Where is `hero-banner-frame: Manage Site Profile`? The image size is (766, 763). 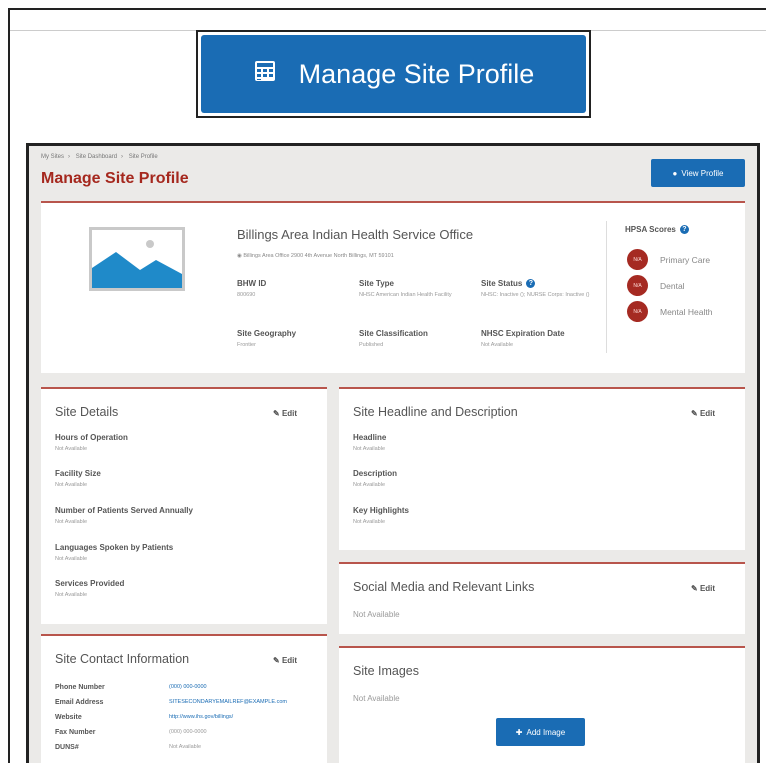
hero-banner-frame: Manage Site Profile is located at coordinates (393, 74).